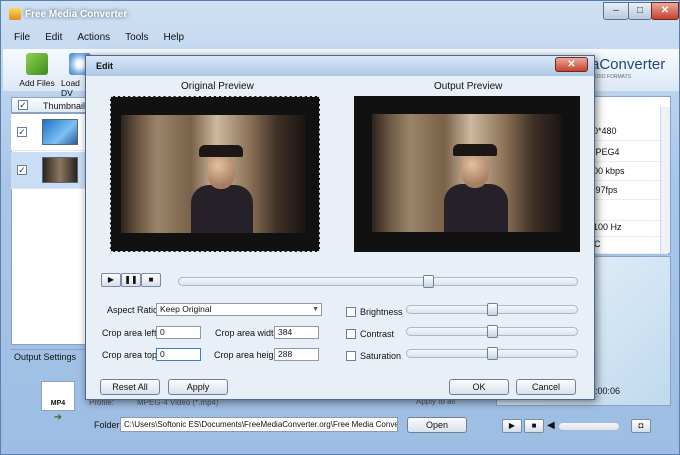  I want to click on ok-button: OK, so click(479, 387).